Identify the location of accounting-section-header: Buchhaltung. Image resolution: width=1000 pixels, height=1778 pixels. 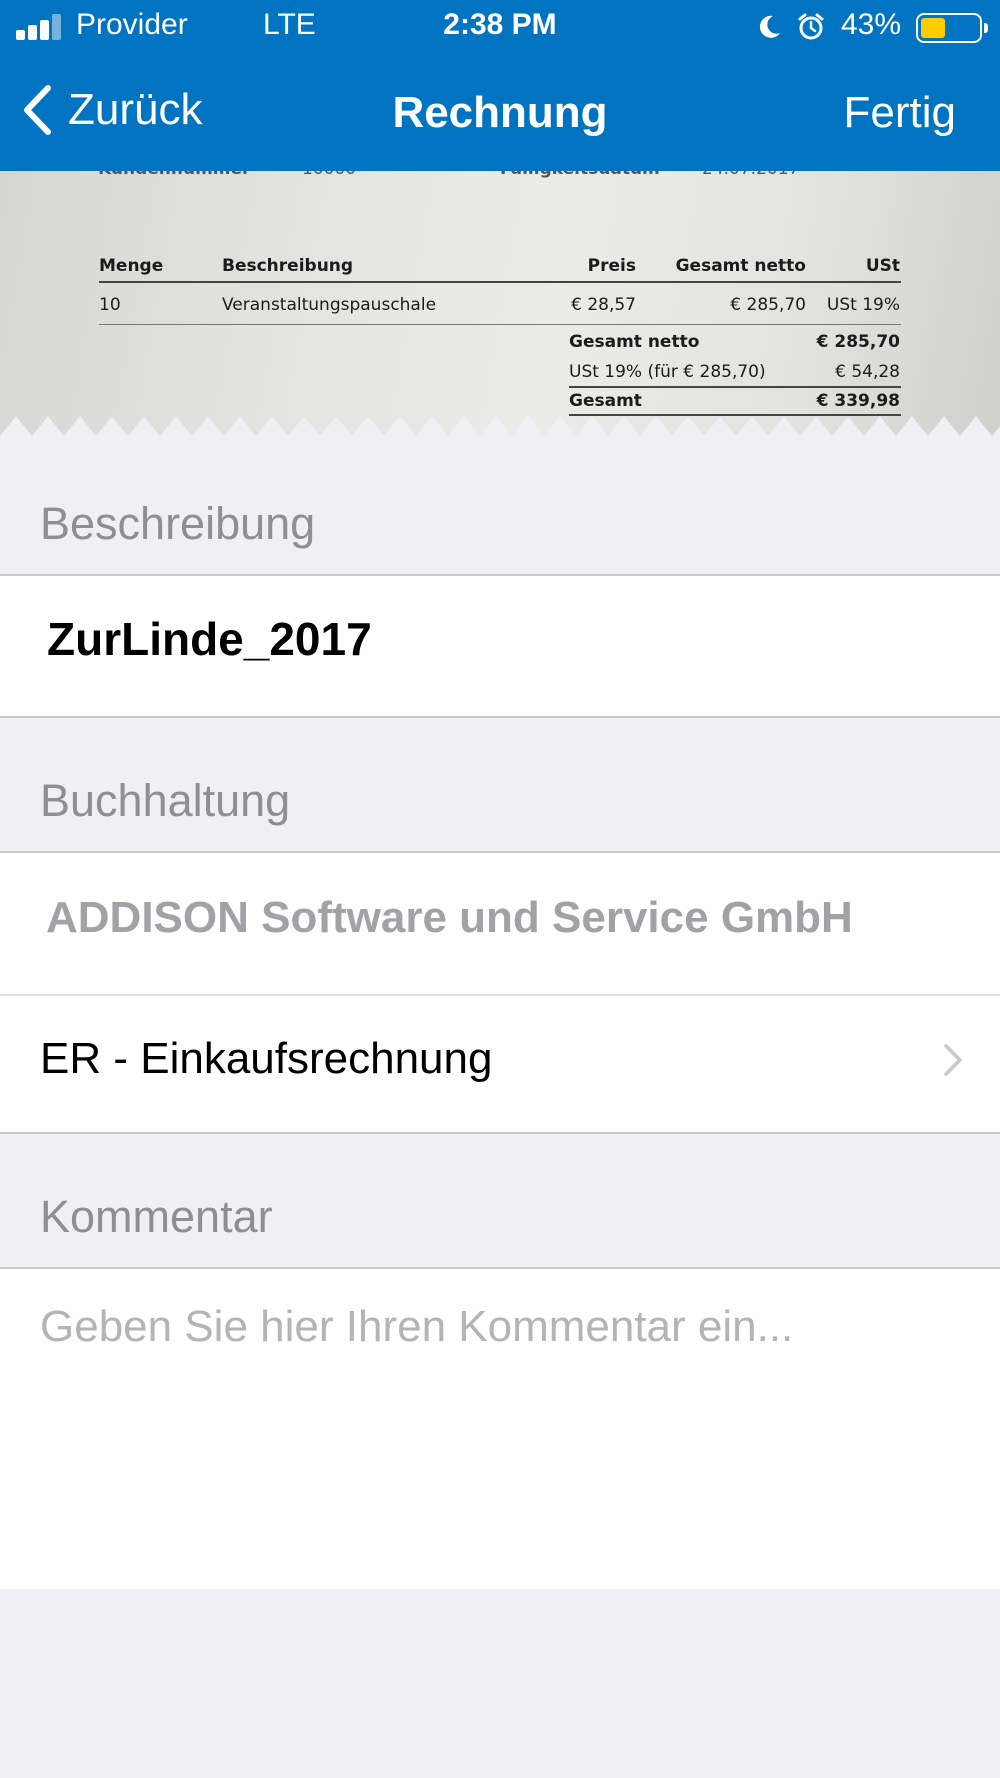
(165, 800).